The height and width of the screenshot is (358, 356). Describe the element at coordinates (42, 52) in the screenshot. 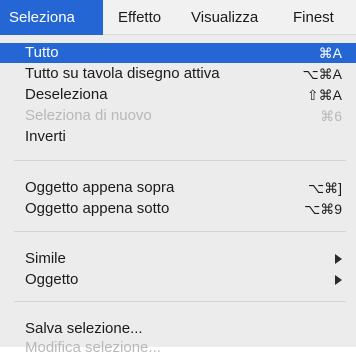

I see `menu-item-label: Tutto` at that location.